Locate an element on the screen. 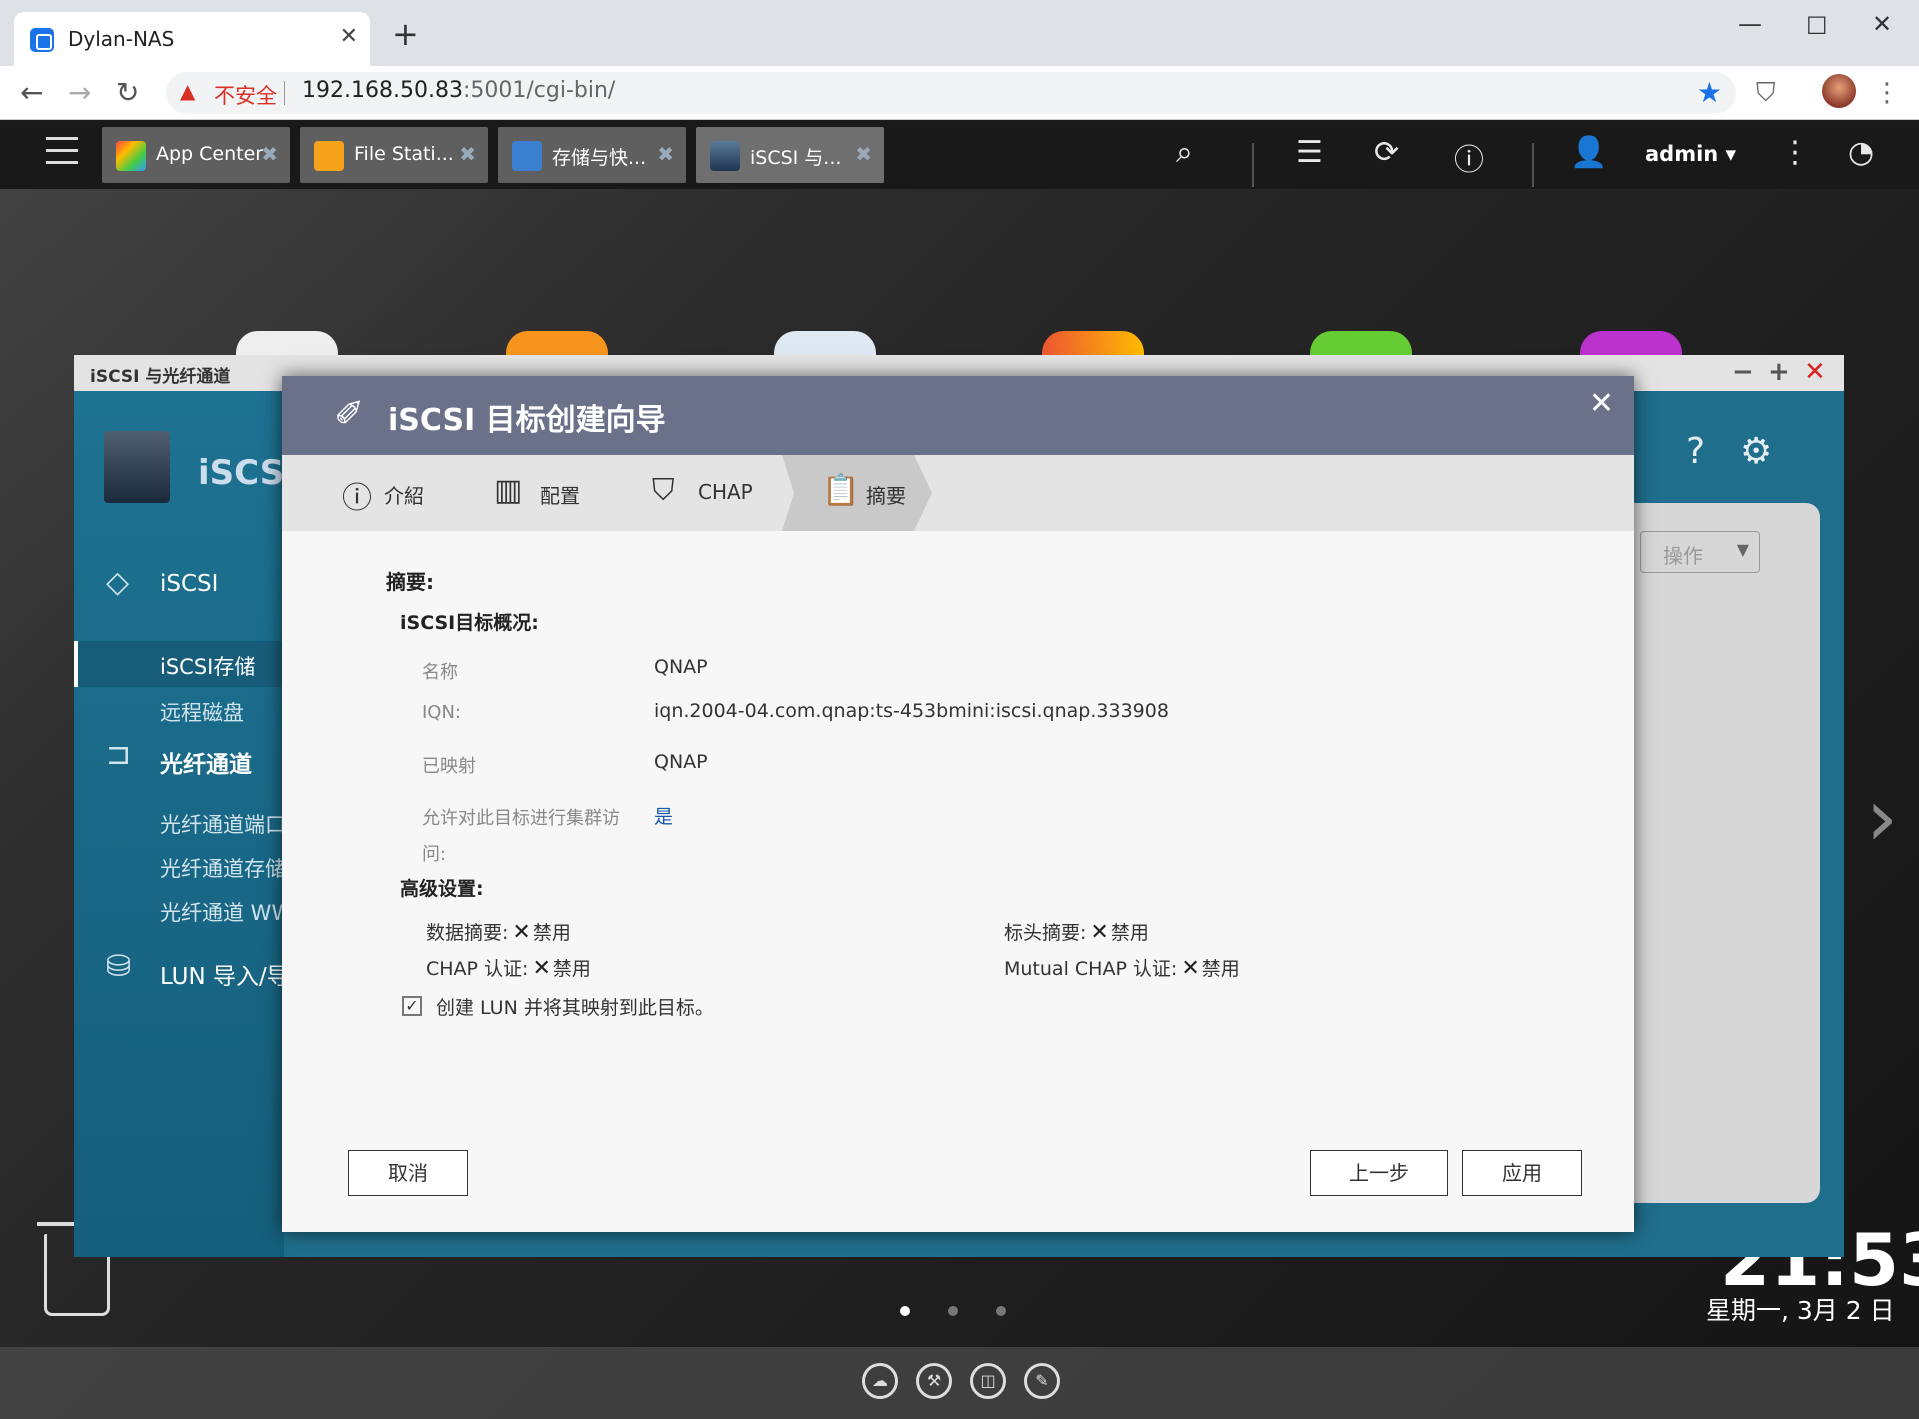 Image resolution: width=1919 pixels, height=1419 pixels. maximize-window-button: ☐ is located at coordinates (1817, 26).